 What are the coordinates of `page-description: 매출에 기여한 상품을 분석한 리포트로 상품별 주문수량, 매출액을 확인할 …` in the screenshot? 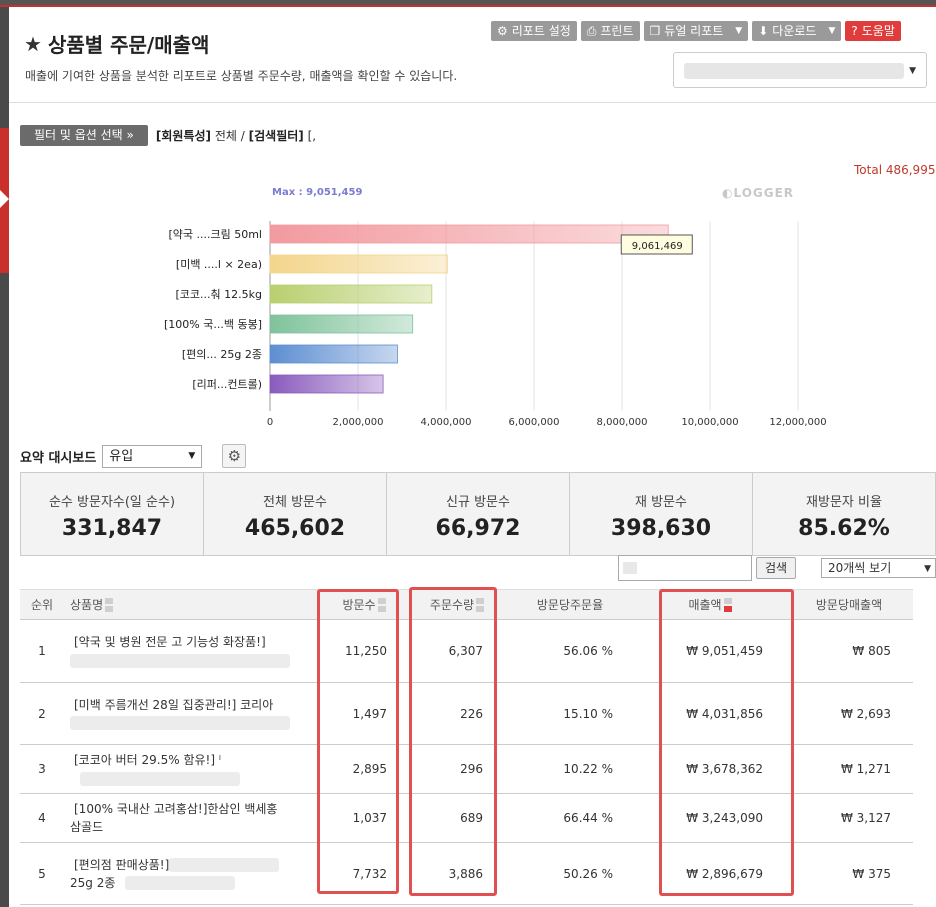 It's located at (241, 76).